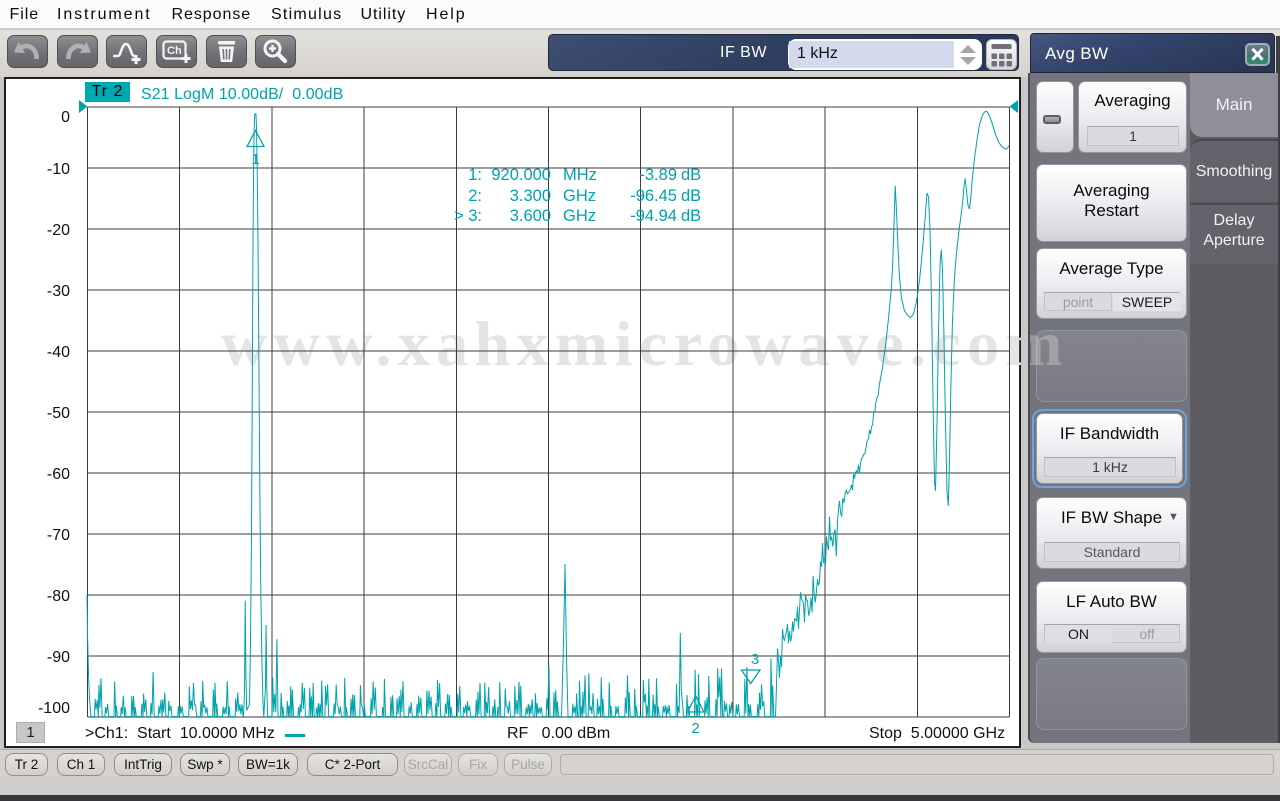 The height and width of the screenshot is (801, 1280). I want to click on svg-text: 1, so click(255, 159).